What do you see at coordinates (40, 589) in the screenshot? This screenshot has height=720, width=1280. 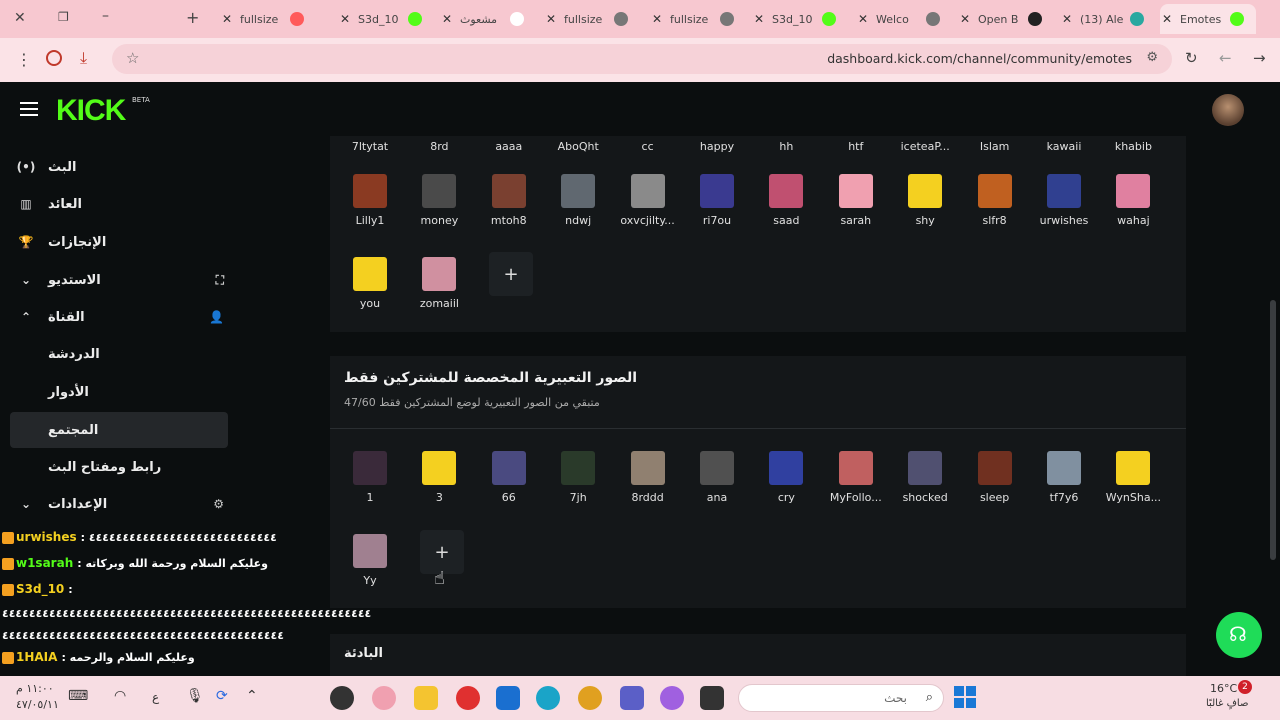 I see `chat-username: S3d_10` at bounding box center [40, 589].